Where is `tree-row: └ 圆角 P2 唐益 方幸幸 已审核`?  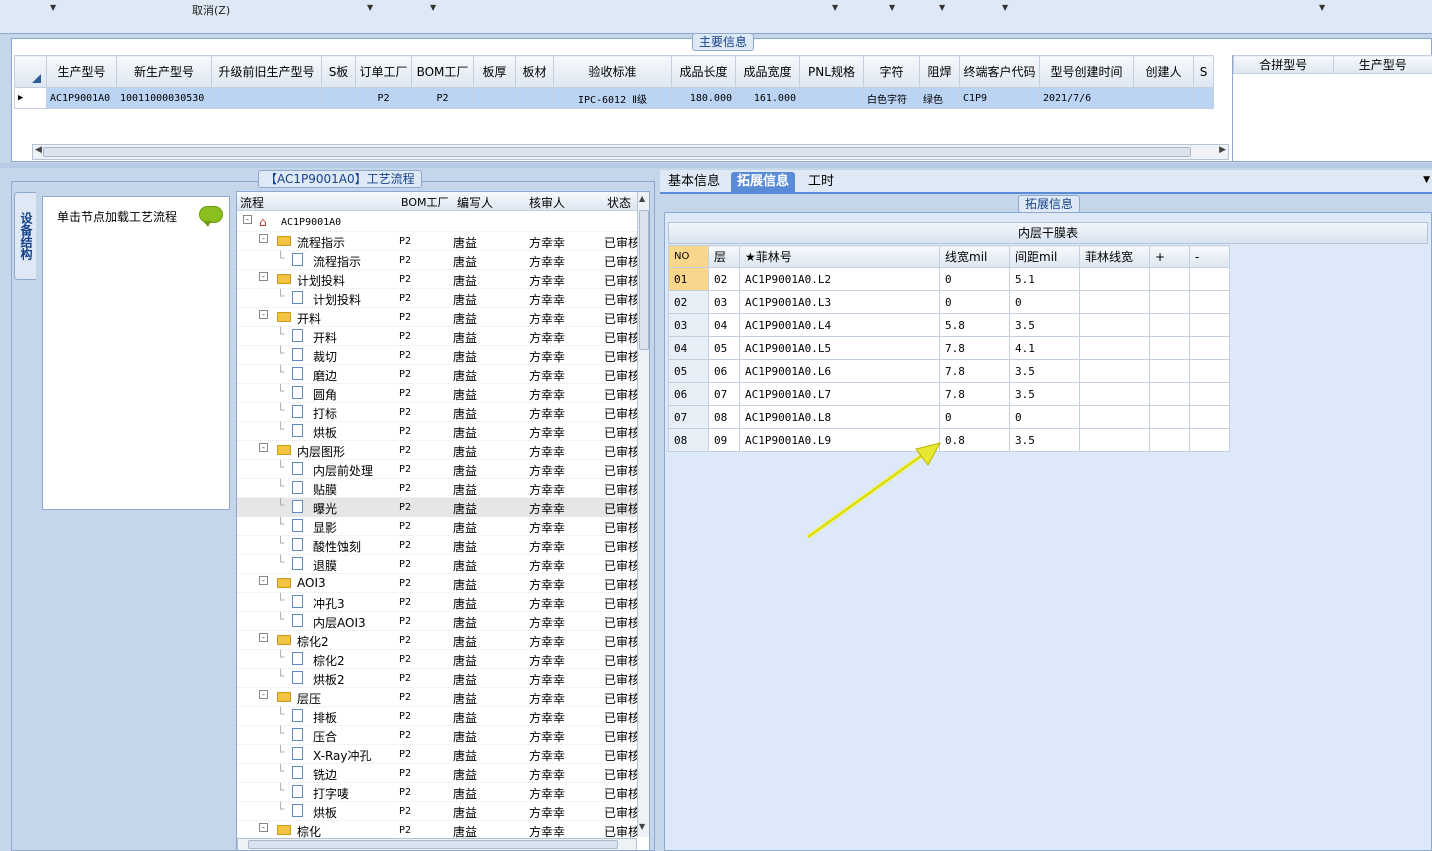
tree-row: └ 圆角 P2 唐益 方幸幸 已审核 is located at coordinates (438, 393).